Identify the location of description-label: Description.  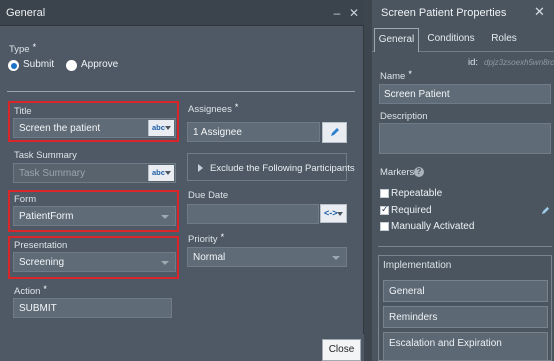
(404, 116).